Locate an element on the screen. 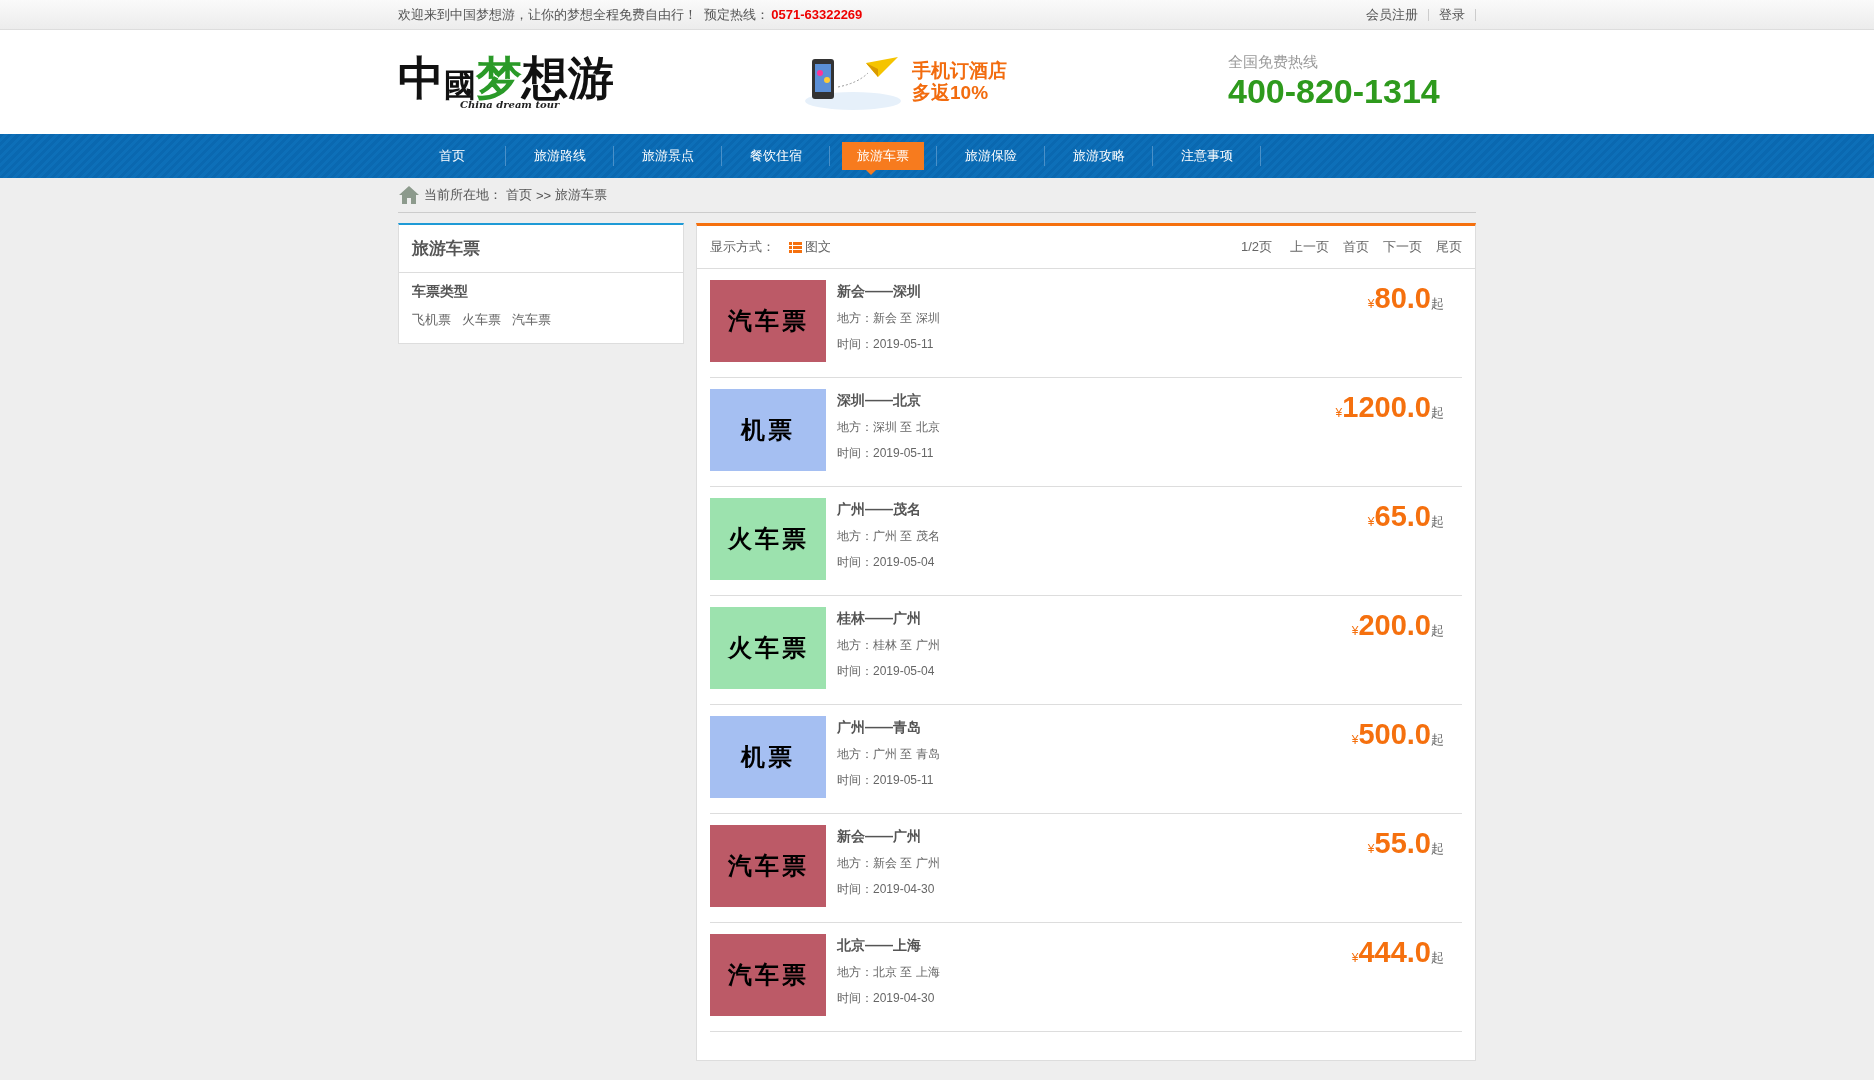  hotline-number: 400-820-1314 is located at coordinates (1334, 91).